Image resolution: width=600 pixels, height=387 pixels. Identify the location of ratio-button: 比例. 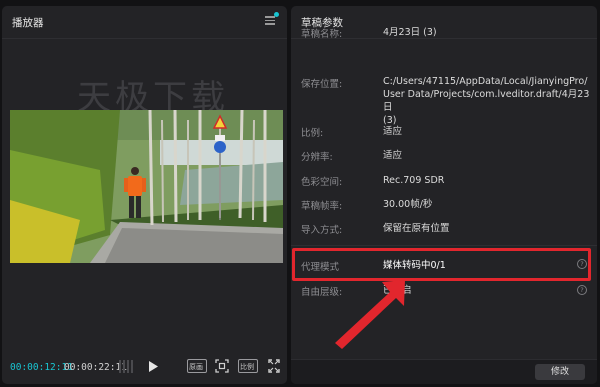
(248, 366).